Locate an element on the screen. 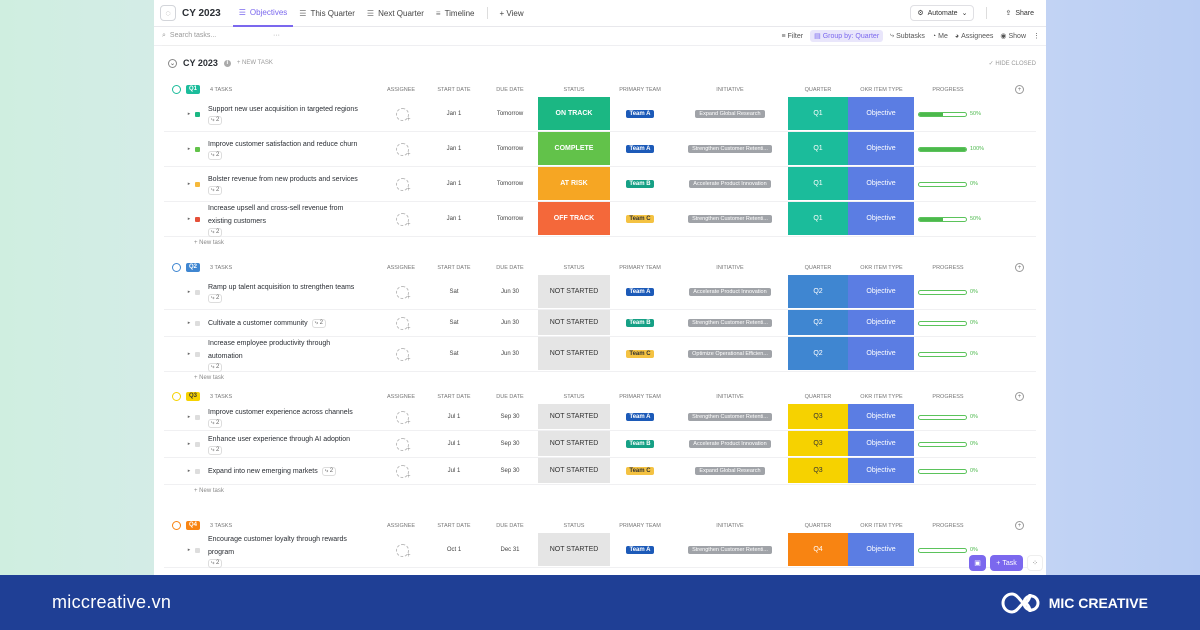 The width and height of the screenshot is (1200, 630). list-settings-icon: ◌ is located at coordinates (168, 13).